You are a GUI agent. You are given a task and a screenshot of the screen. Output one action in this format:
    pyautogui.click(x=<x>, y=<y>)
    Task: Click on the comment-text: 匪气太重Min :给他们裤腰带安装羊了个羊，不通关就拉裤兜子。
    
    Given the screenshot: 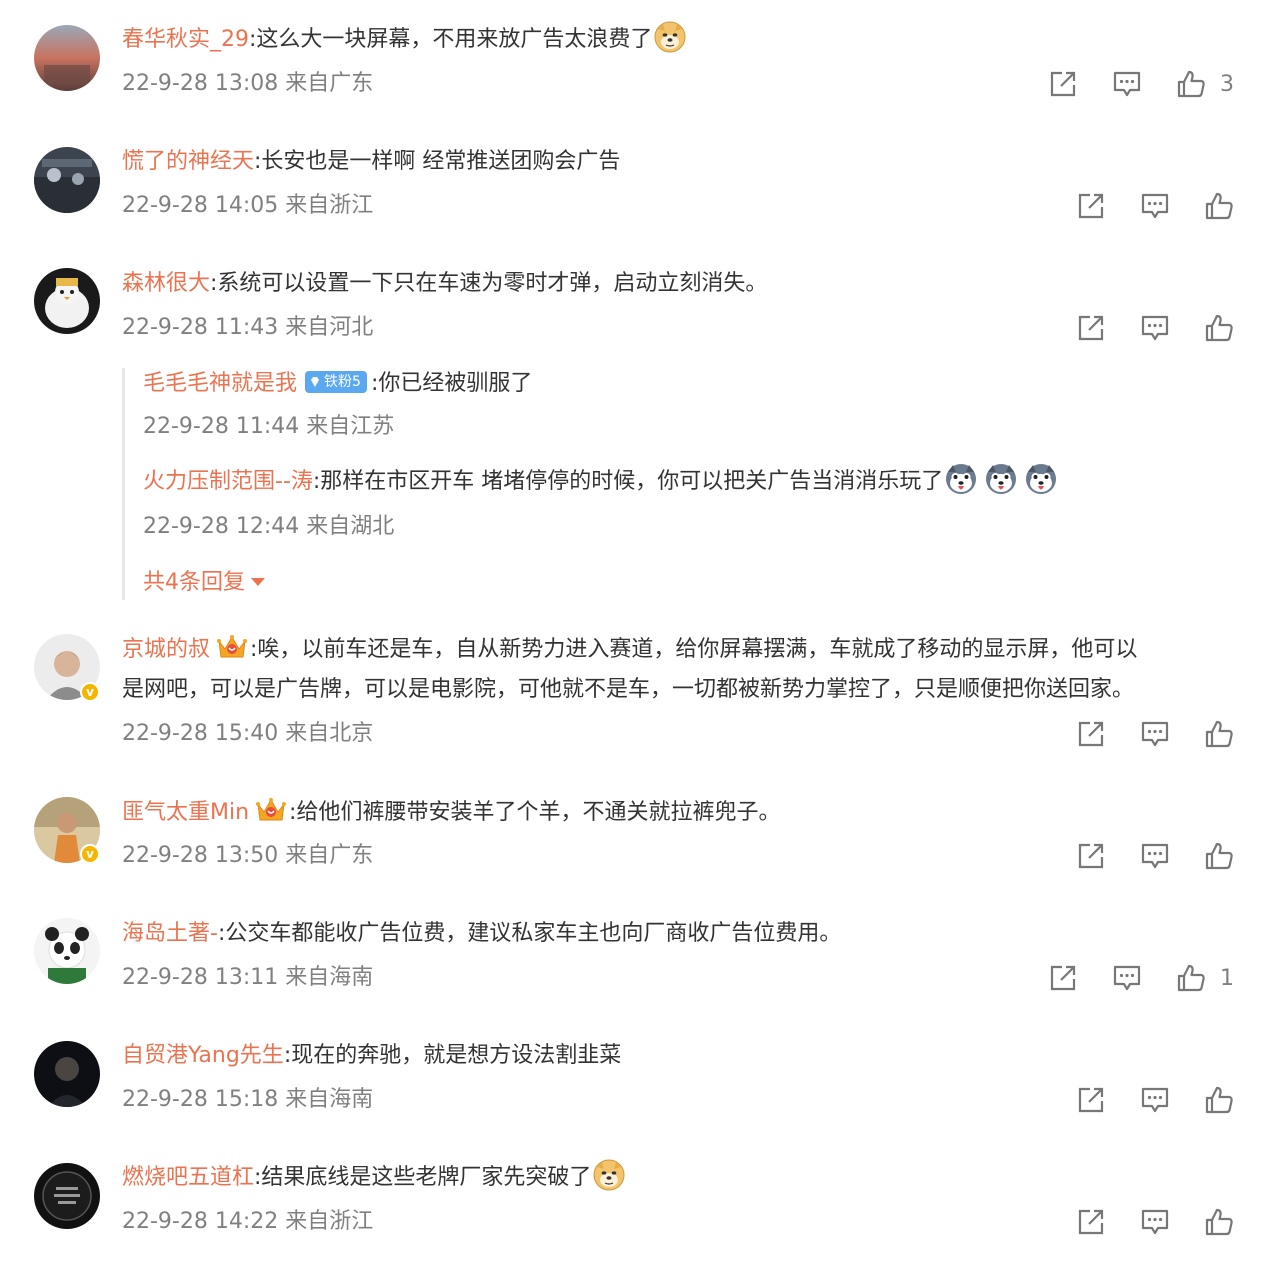 What is the action you would take?
    pyautogui.click(x=675, y=813)
    